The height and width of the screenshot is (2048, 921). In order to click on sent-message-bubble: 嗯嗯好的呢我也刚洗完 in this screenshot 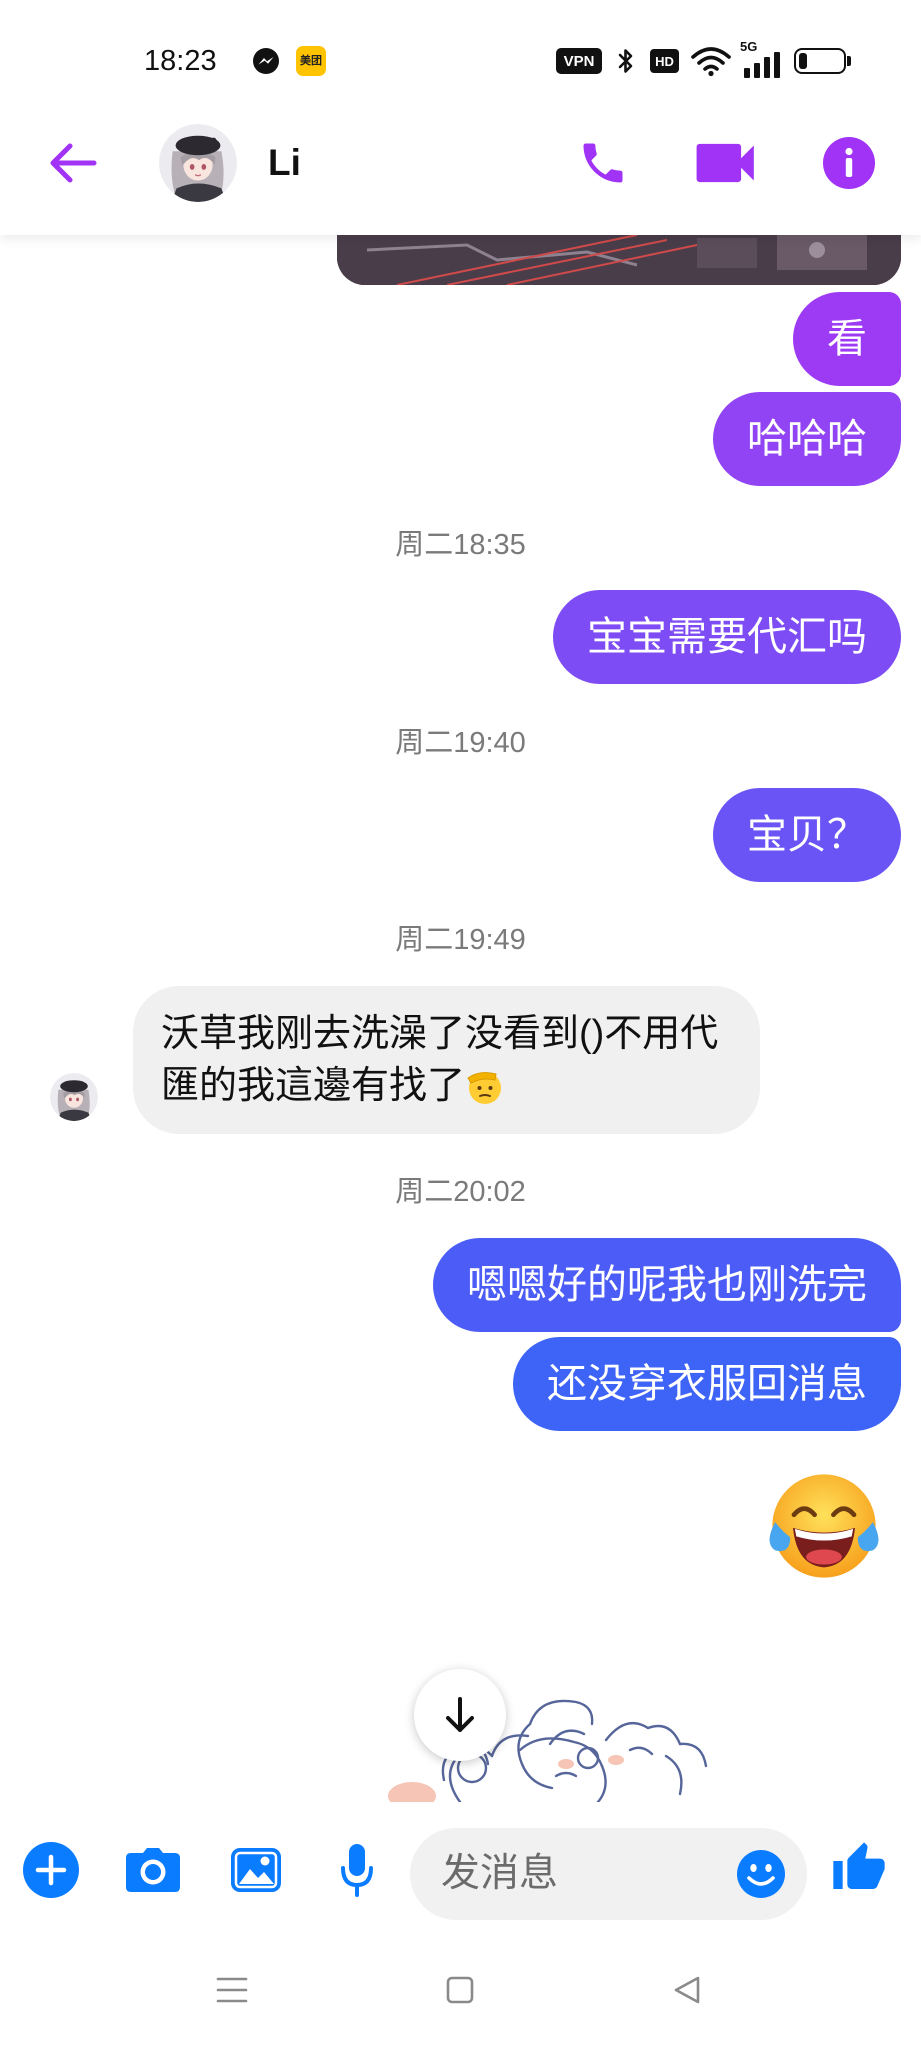, I will do `click(667, 1285)`.